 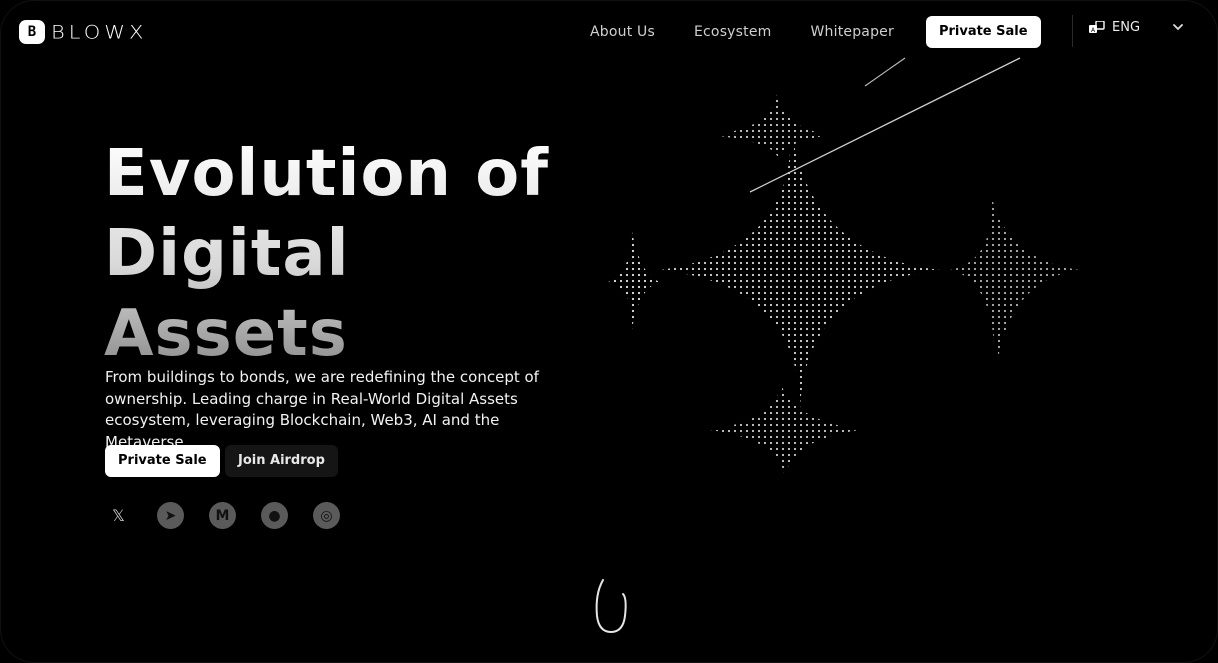 I want to click on translate-icon: A, so click(x=1097, y=27).